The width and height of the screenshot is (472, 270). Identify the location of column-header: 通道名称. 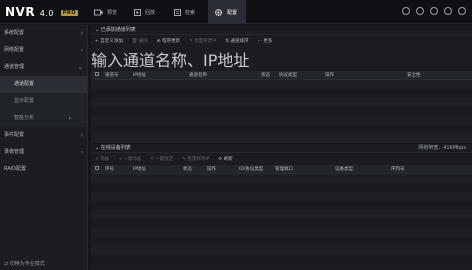
(225, 75).